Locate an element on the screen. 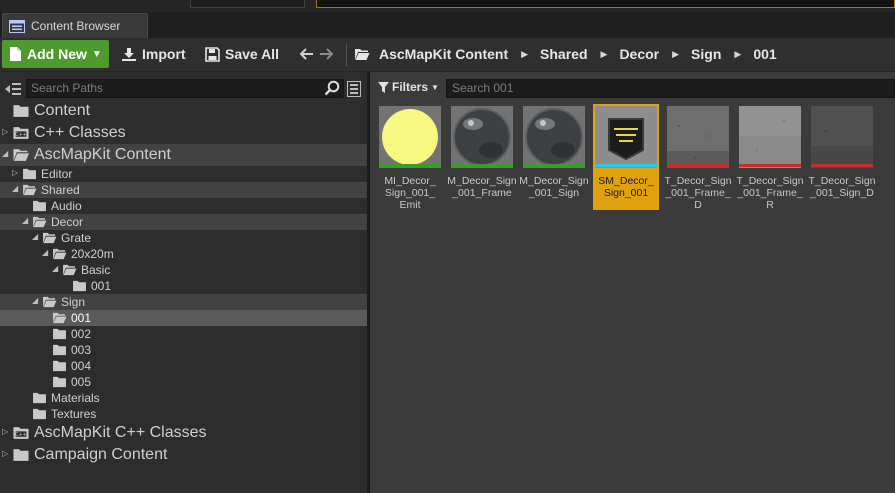 The width and height of the screenshot is (895, 493). search-paths-input: Search Paths is located at coordinates (185, 88).